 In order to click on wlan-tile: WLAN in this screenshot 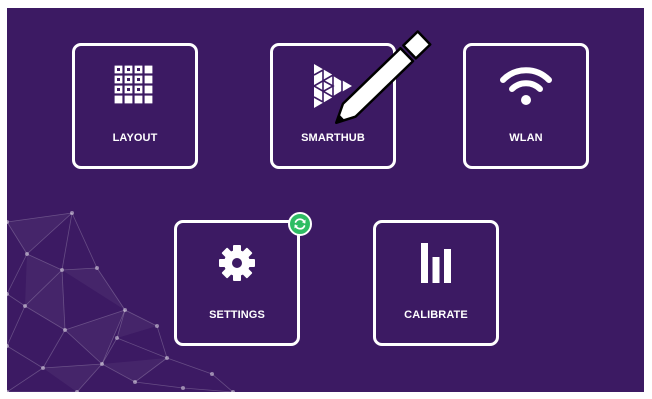, I will do `click(526, 106)`.